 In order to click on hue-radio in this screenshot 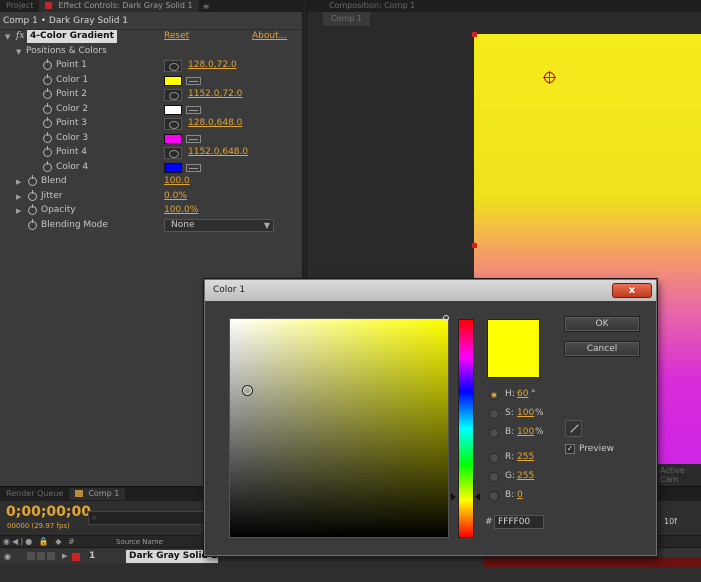, I will do `click(494, 395)`.